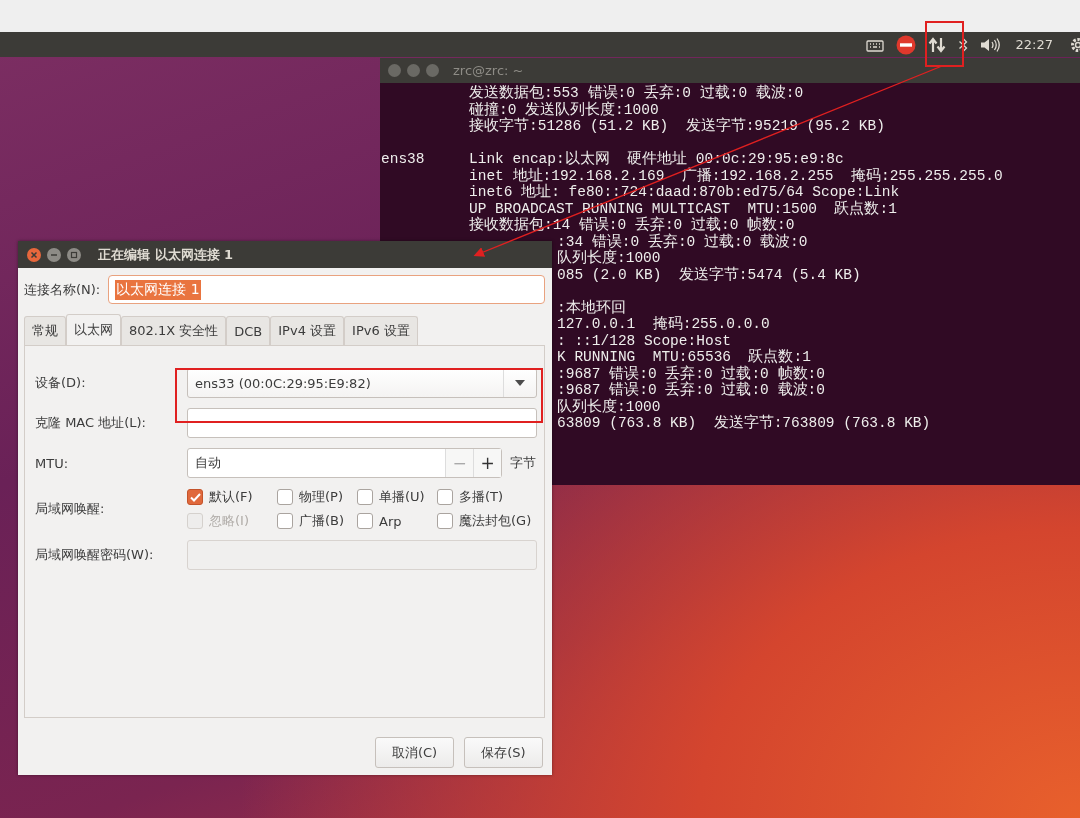 This screenshot has width=1080, height=818. Describe the element at coordinates (677, 126) in the screenshot. I see `terminal-line: 接收字节:51286 (51.2 KB) 发送字节:95219 (95.2 KB)` at that location.